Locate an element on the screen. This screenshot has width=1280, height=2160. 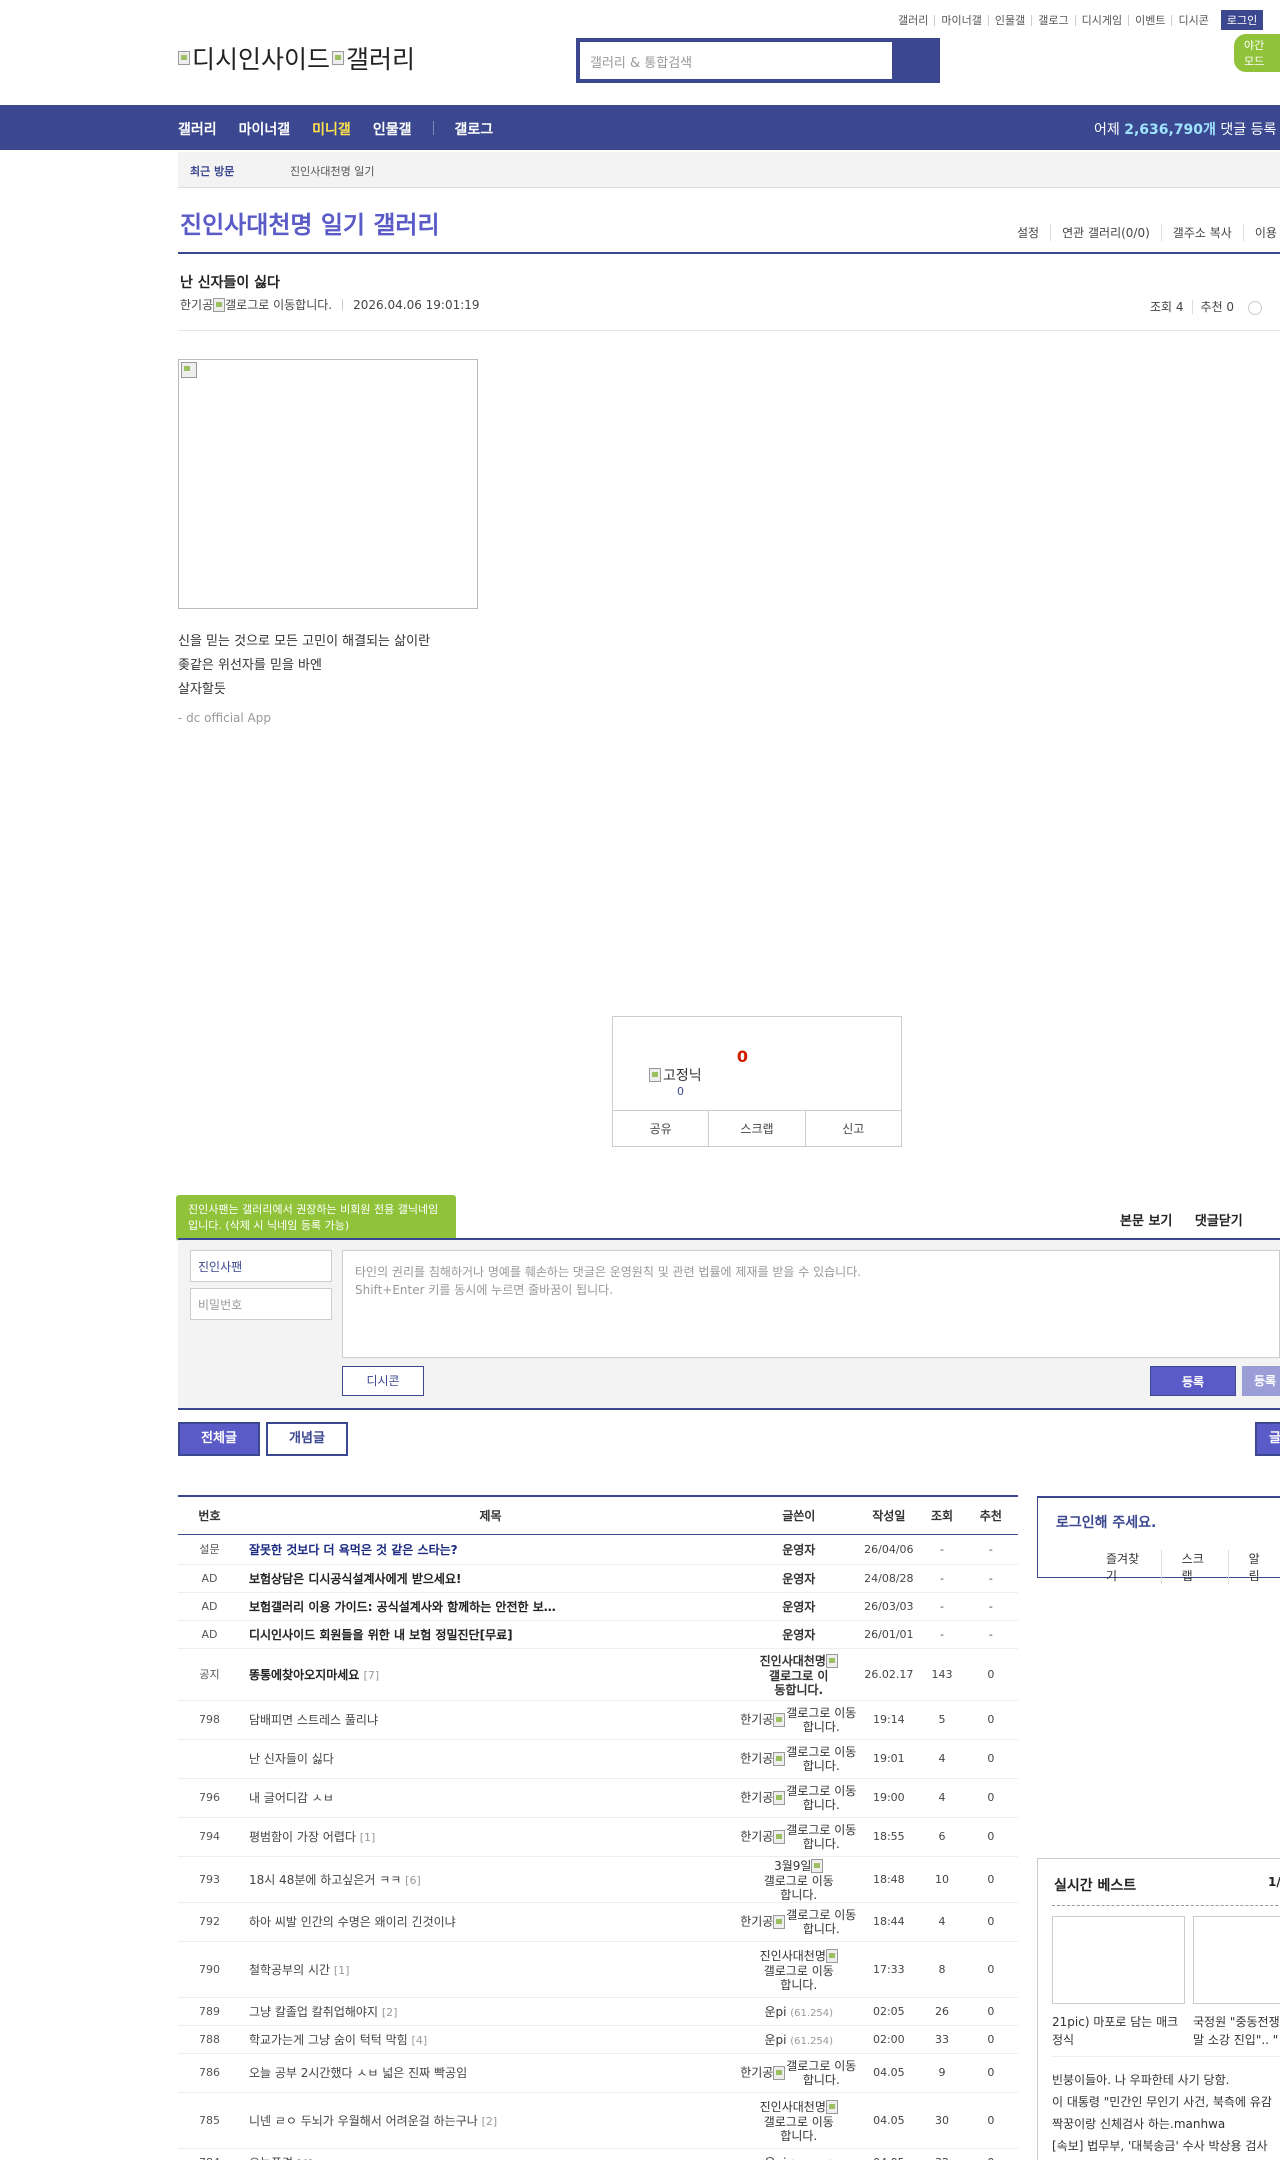
tool-related: 연관 갤러리(0/0) is located at coordinates (1105, 232).